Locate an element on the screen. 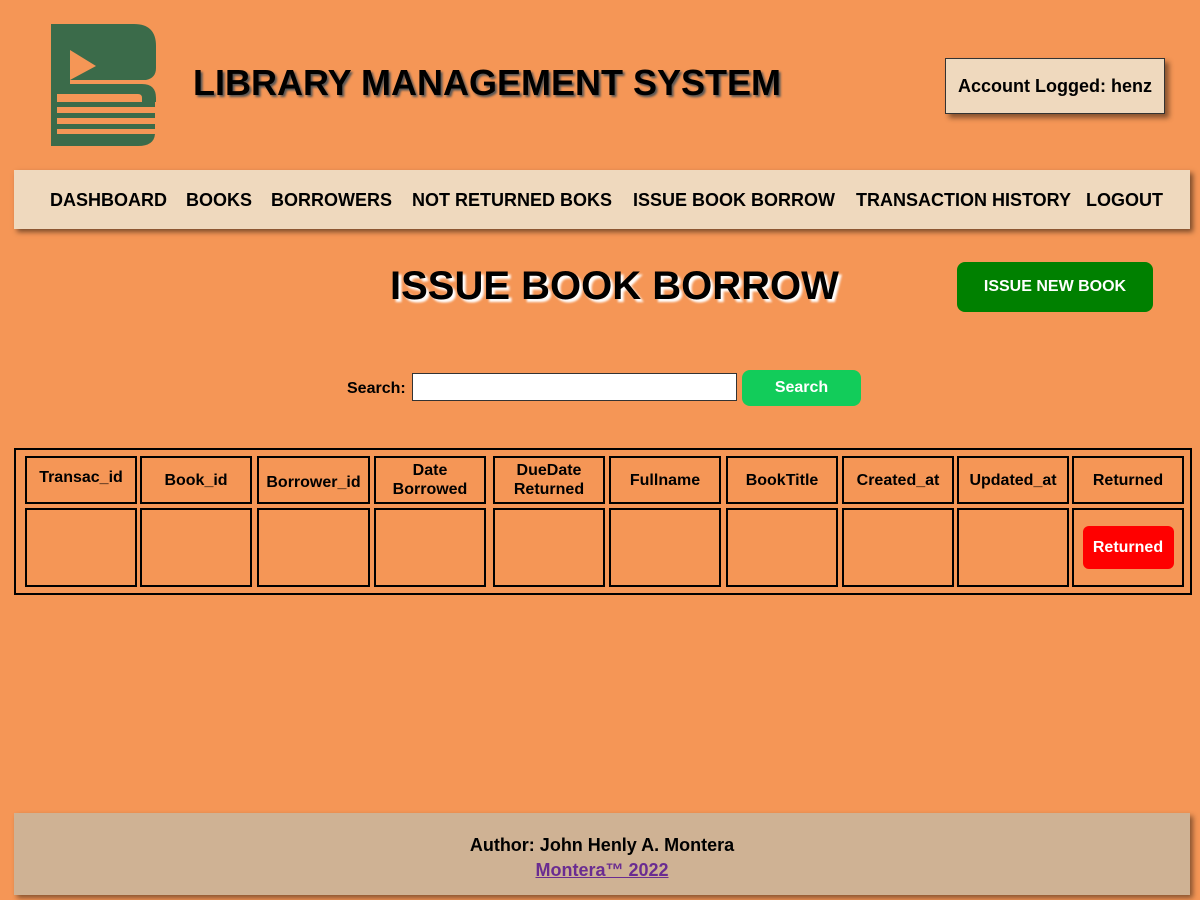 Image resolution: width=1200 pixels, height=900 pixels. column-header-book-id: Book_id is located at coordinates (196, 480).